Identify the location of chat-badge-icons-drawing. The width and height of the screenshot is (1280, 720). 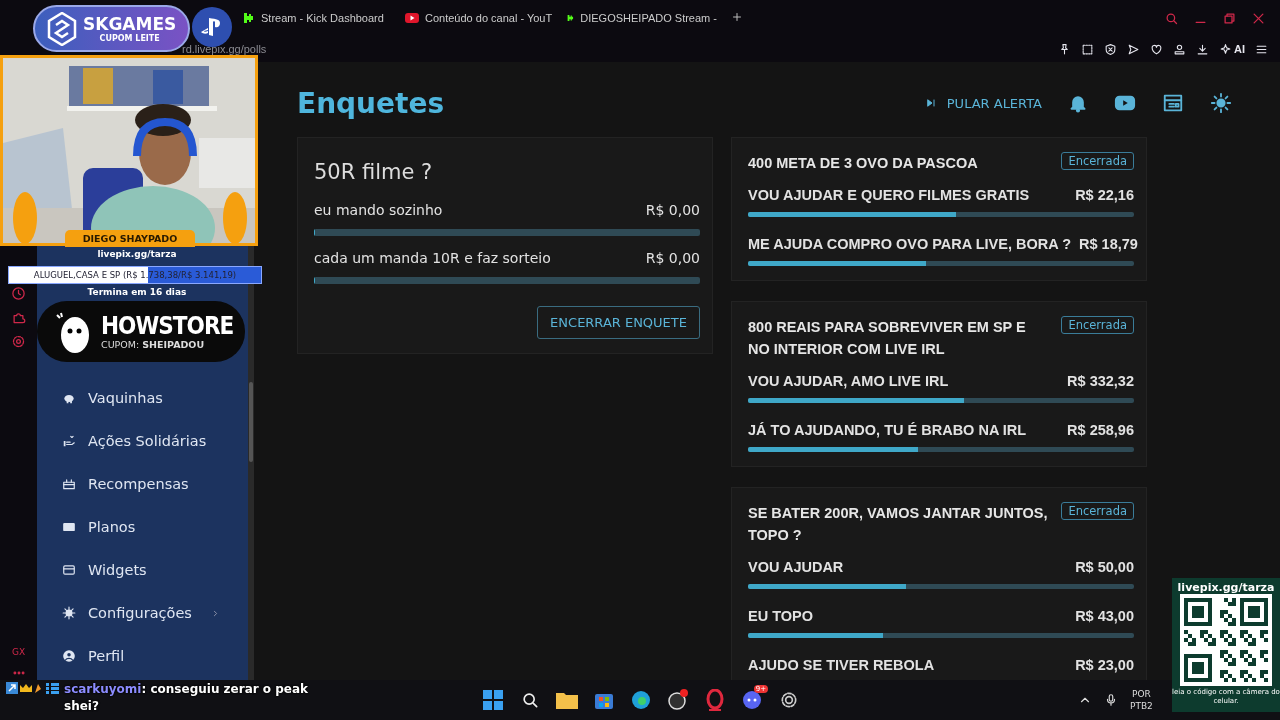
(33, 688).